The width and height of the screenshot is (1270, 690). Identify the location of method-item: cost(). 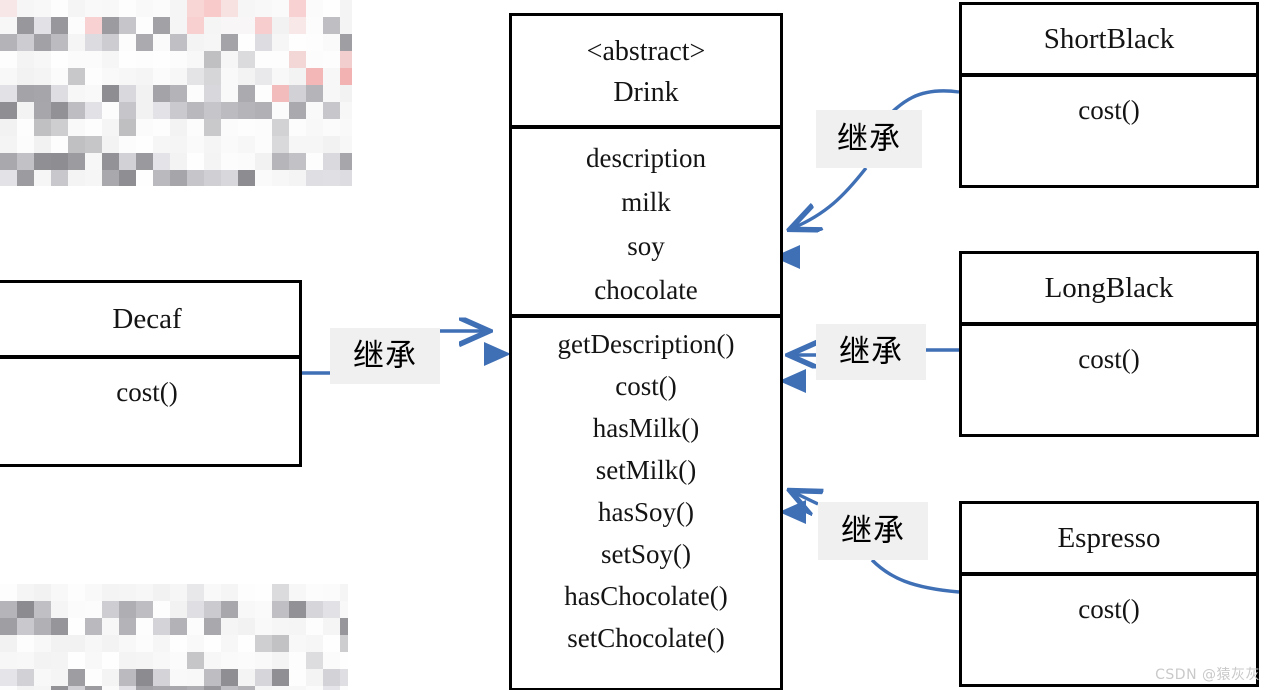
(646, 386).